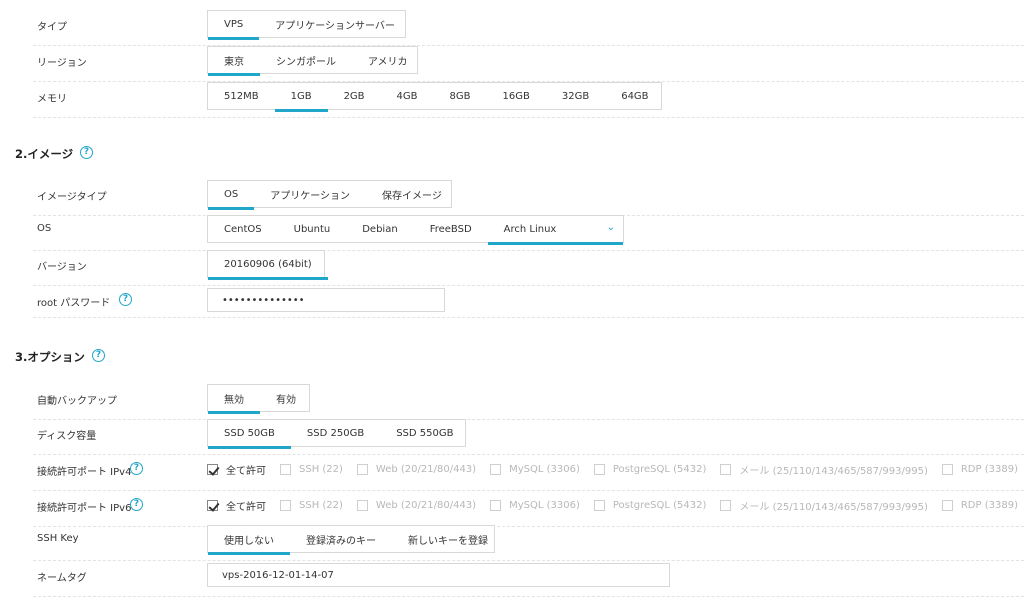  Describe the element at coordinates (535, 505) in the screenshot. I see `ipv6-port-mysql: MySQL (3306)` at that location.